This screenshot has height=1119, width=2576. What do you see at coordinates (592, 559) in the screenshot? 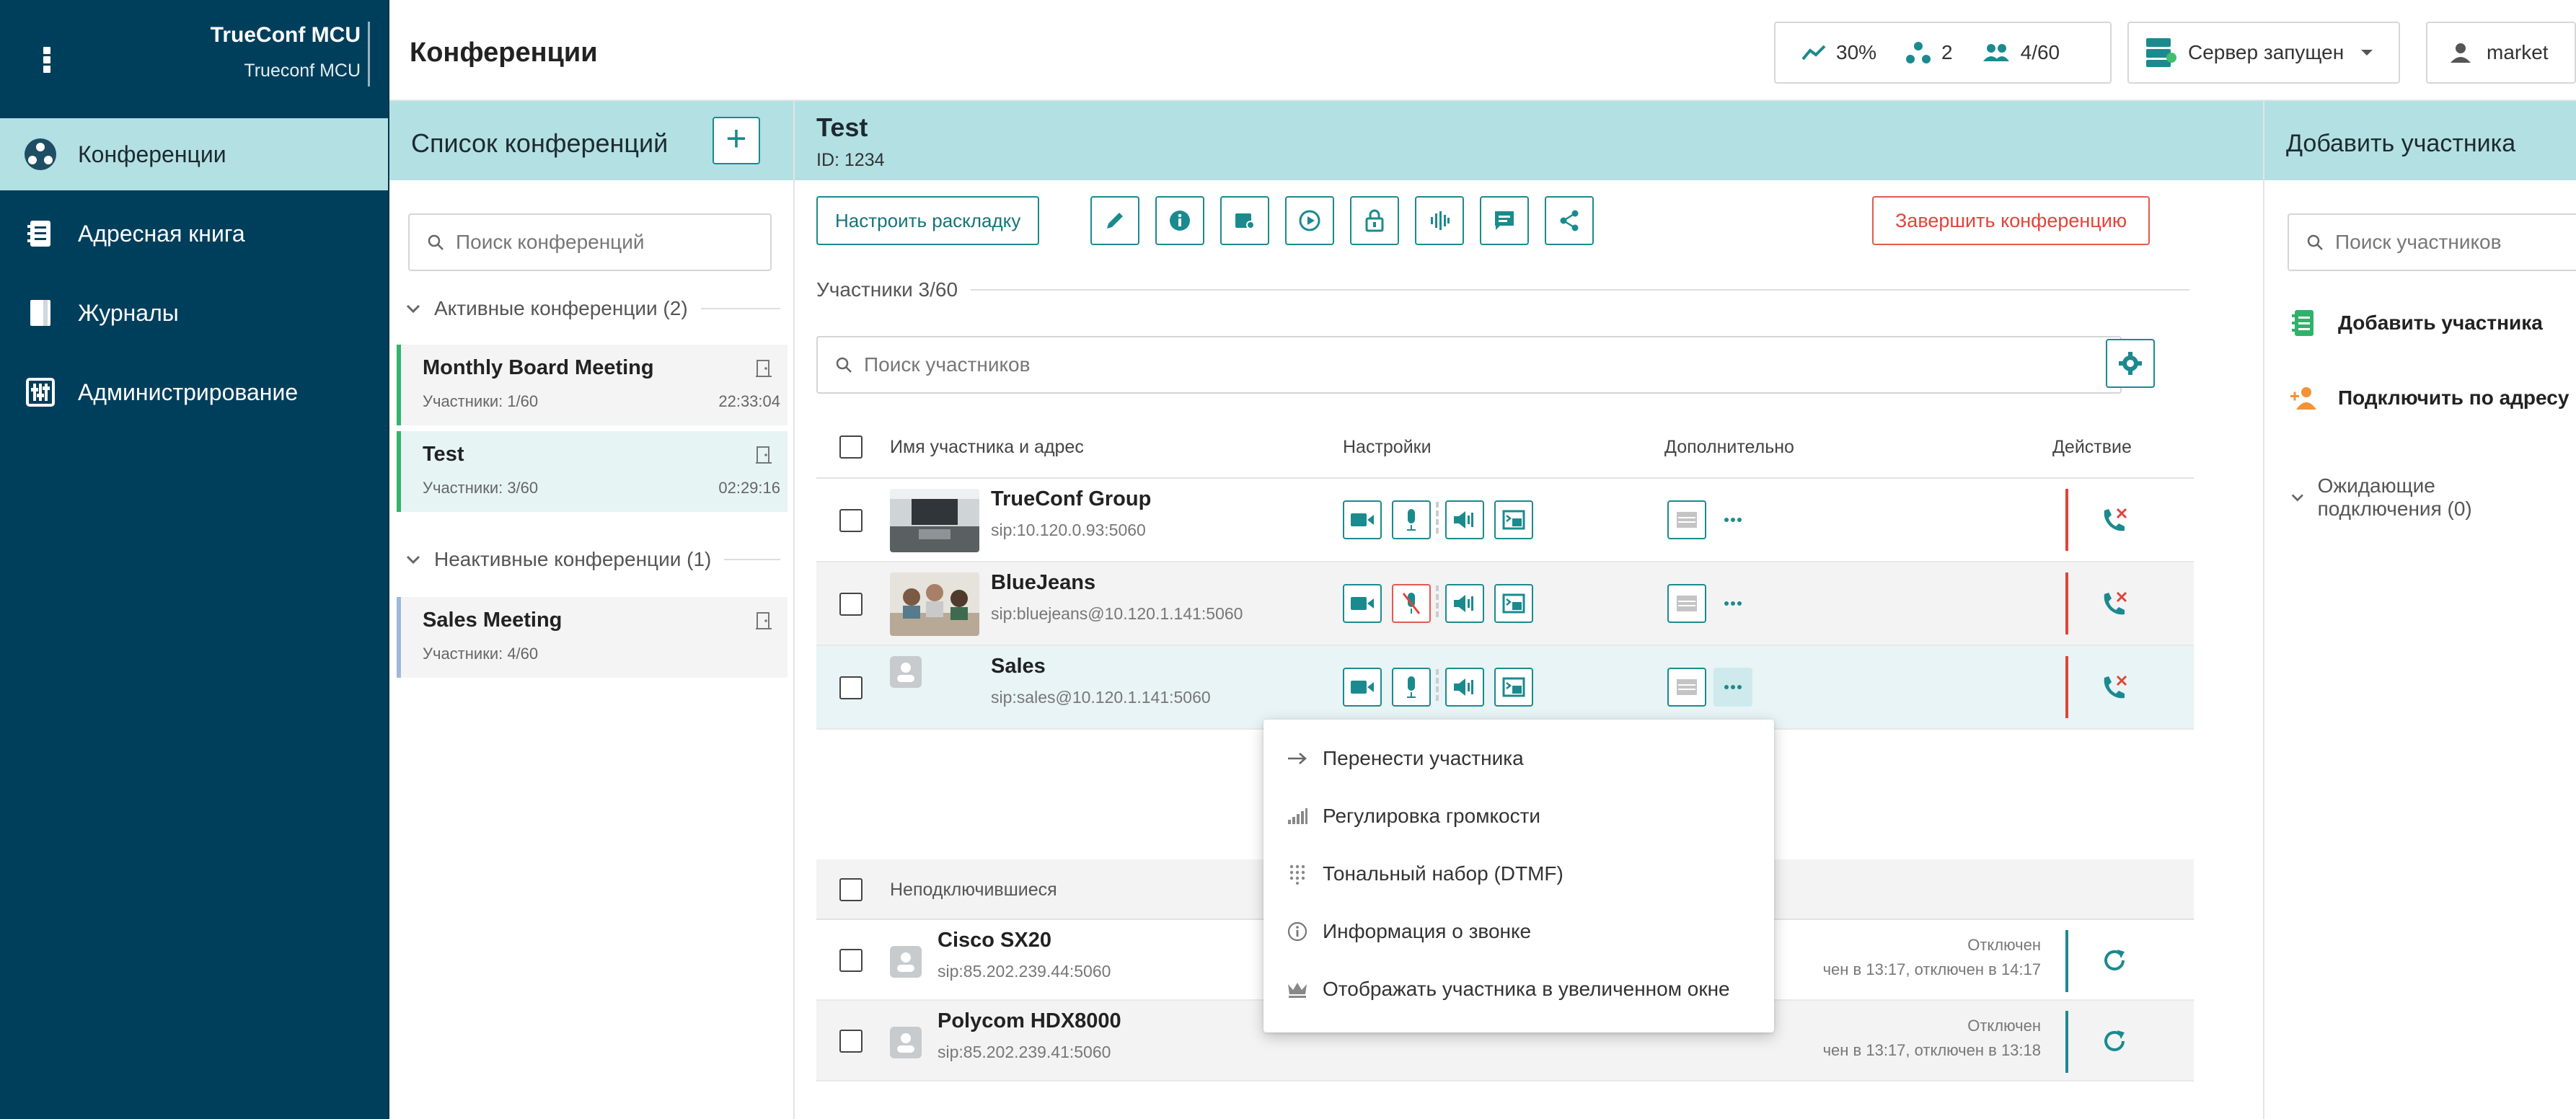
I see `inactive-conferences-group: Неактивные конференции (1)` at bounding box center [592, 559].